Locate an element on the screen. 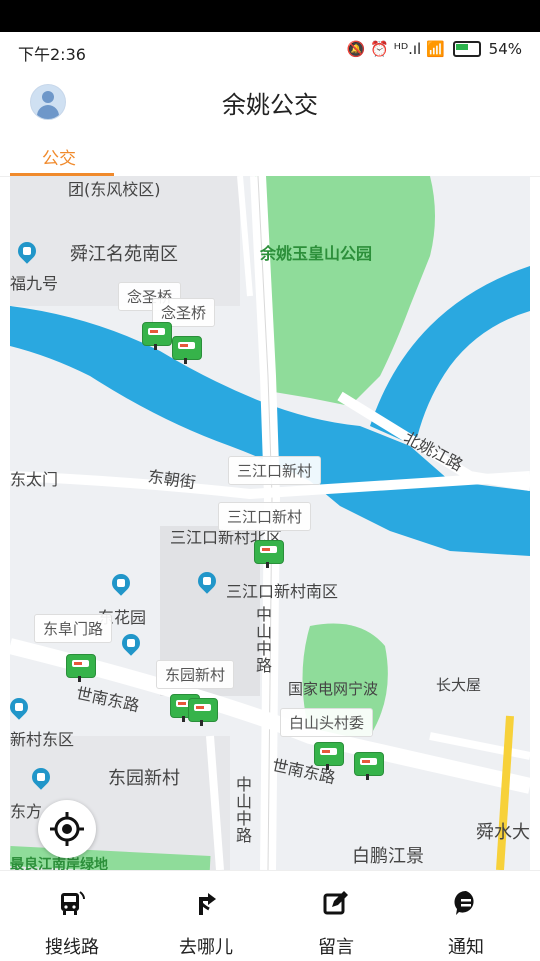 The image size is (540, 961). status-icons: 🔕 ⏰ ᴴᴰ.ıl 📶 54% is located at coordinates (434, 49).